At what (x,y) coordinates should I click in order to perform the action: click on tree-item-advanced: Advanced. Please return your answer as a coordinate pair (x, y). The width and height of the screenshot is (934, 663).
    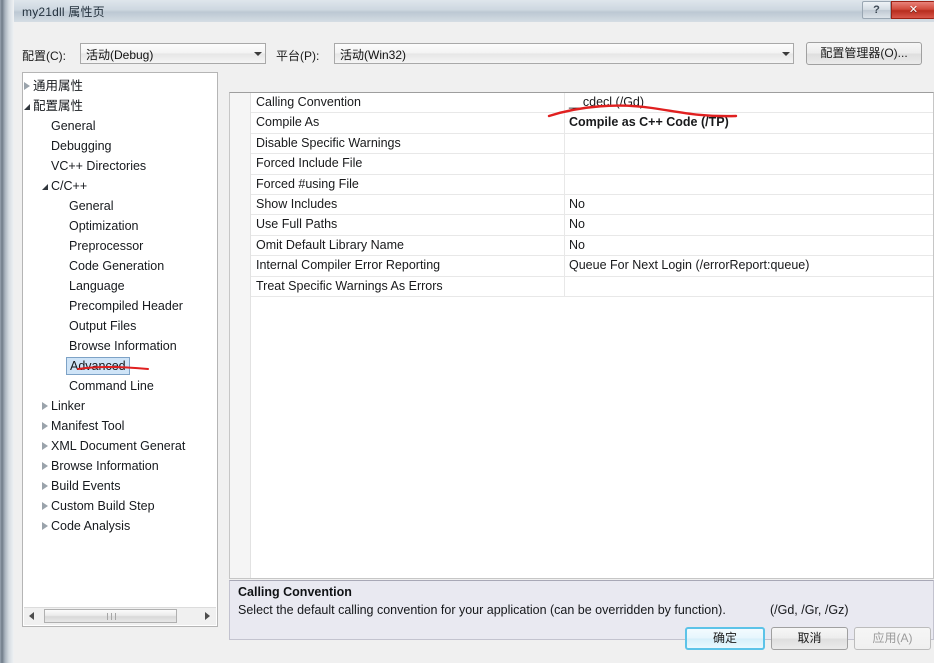
    Looking at the image, I should click on (120, 366).